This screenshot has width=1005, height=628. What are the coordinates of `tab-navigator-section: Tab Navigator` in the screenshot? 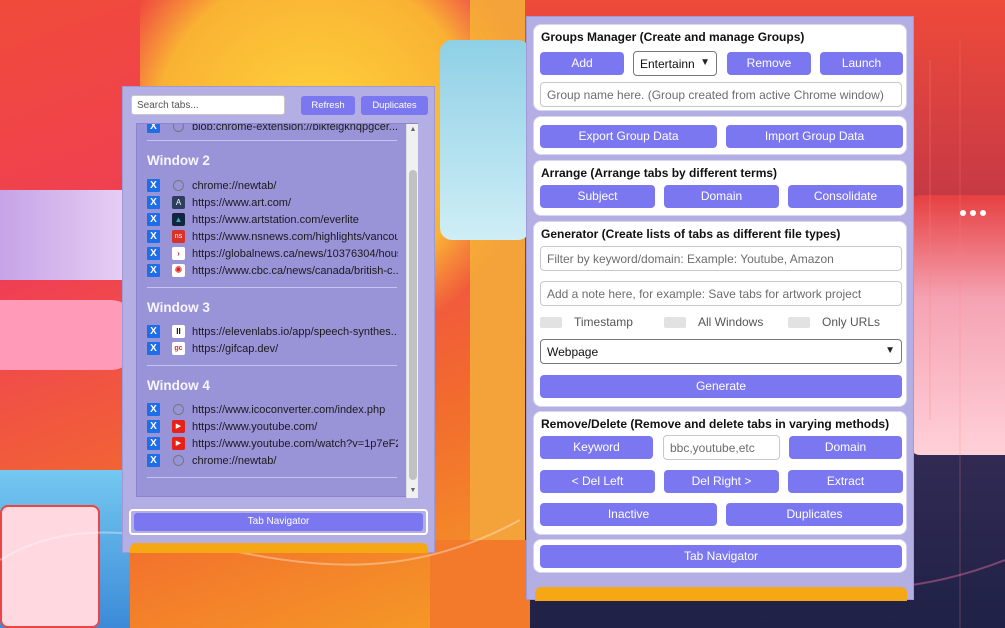 It's located at (720, 556).